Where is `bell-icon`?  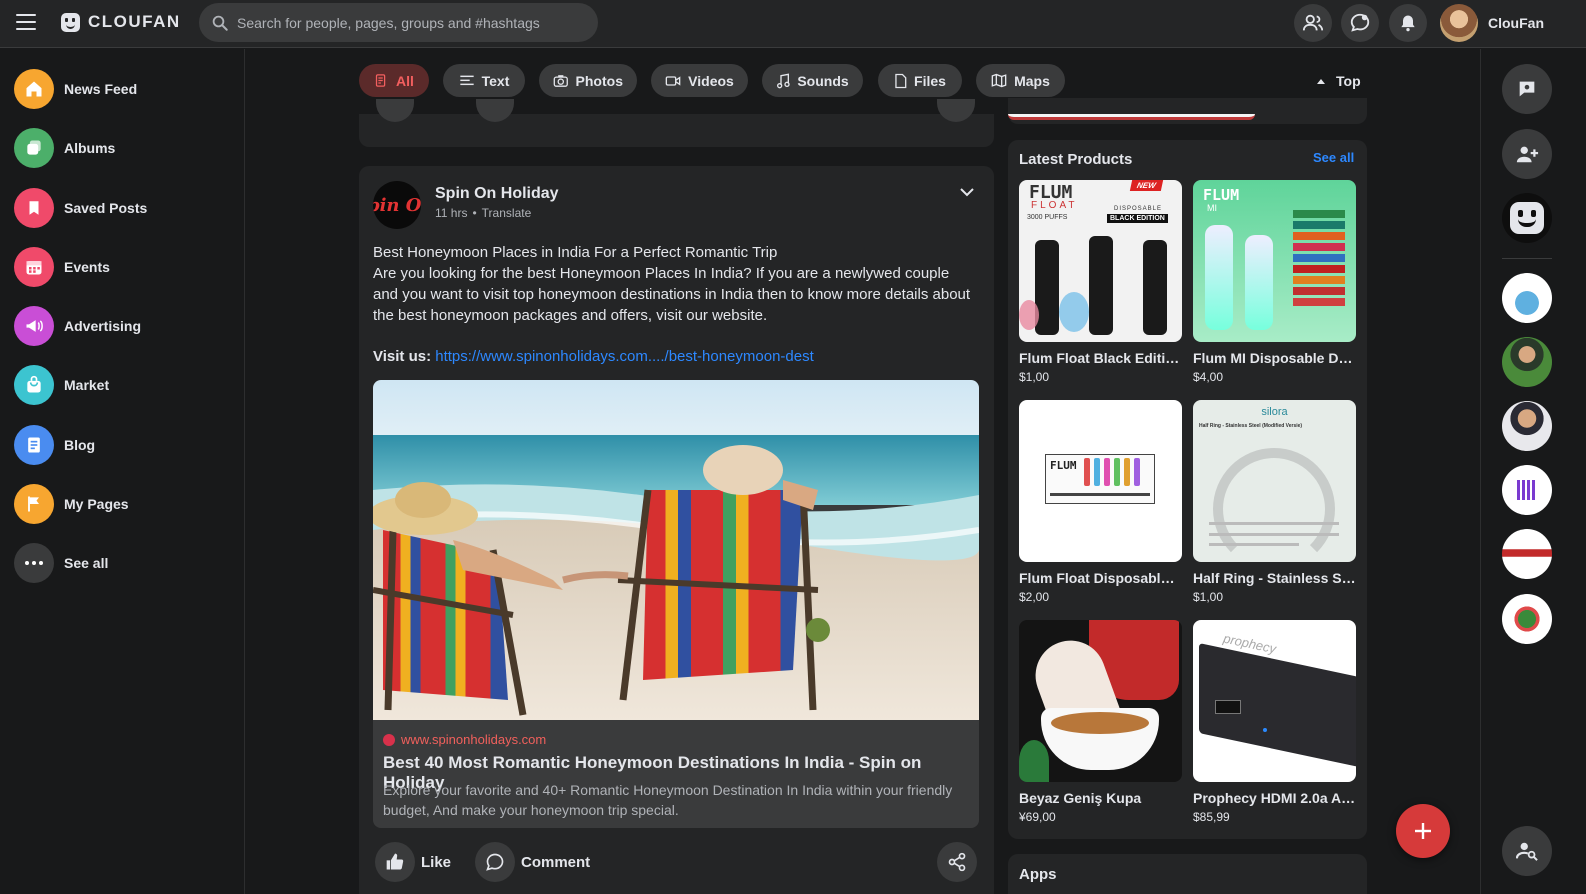
bell-icon is located at coordinates (1408, 23).